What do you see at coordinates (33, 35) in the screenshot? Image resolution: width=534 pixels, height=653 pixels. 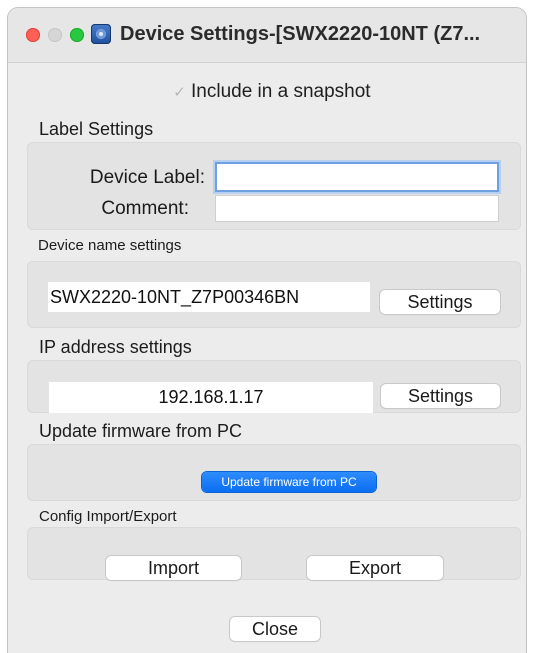 I see `close-window-icon` at bounding box center [33, 35].